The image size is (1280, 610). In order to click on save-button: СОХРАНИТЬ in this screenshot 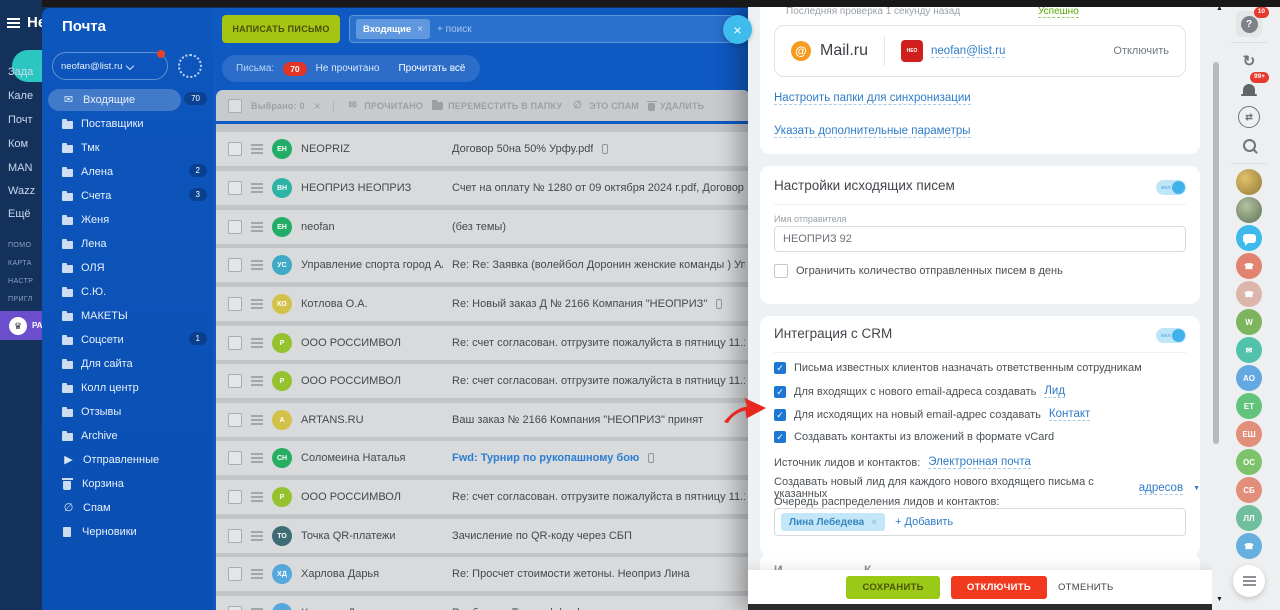, I will do `click(893, 587)`.